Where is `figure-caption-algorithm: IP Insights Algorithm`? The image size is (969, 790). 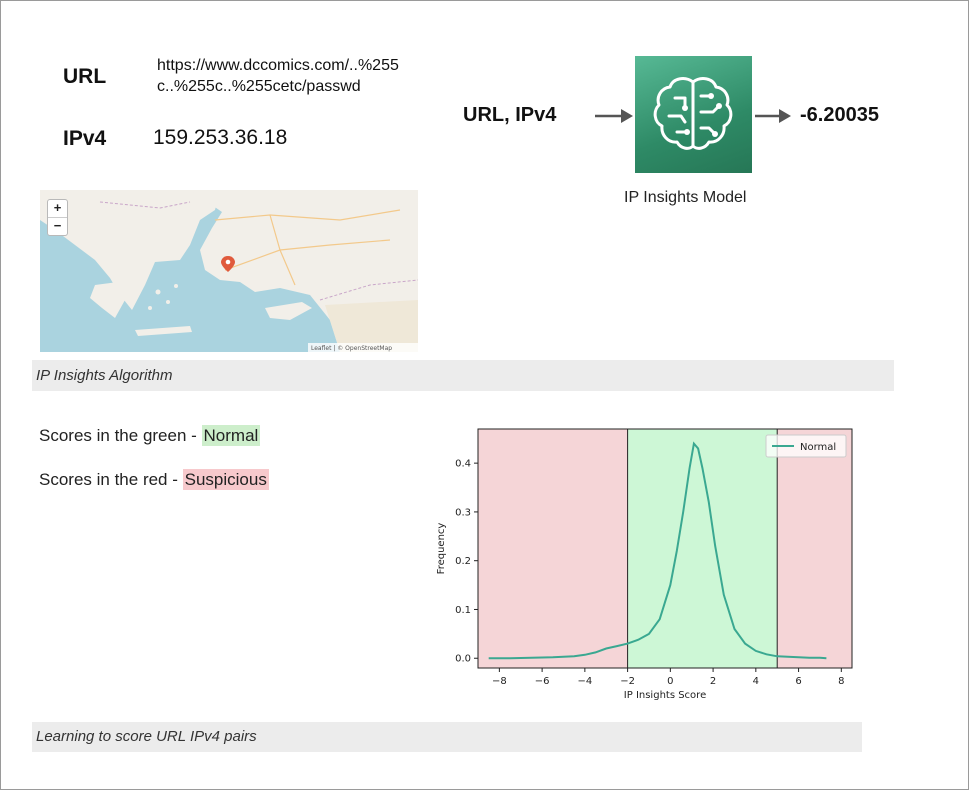
figure-caption-algorithm: IP Insights Algorithm is located at coordinates (463, 375).